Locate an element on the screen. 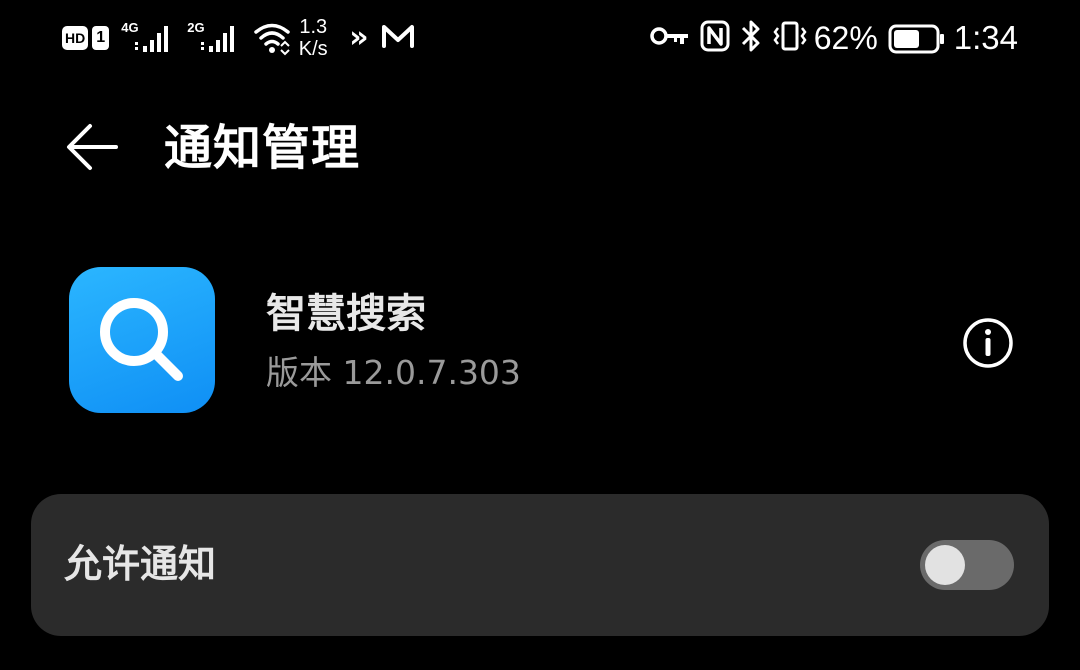 The width and height of the screenshot is (1080, 670). hd-icon: HD is located at coordinates (75, 38).